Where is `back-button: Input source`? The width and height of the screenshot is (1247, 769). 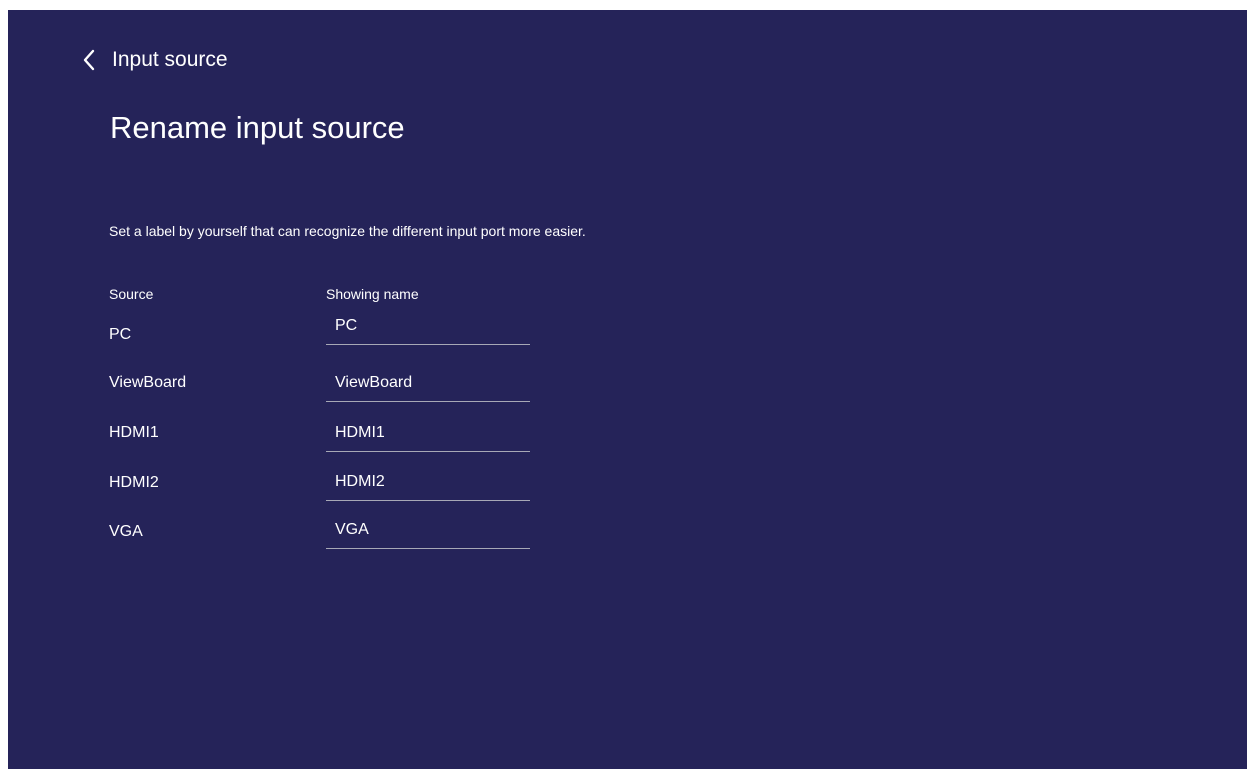
back-button: Input source is located at coordinates (153, 60).